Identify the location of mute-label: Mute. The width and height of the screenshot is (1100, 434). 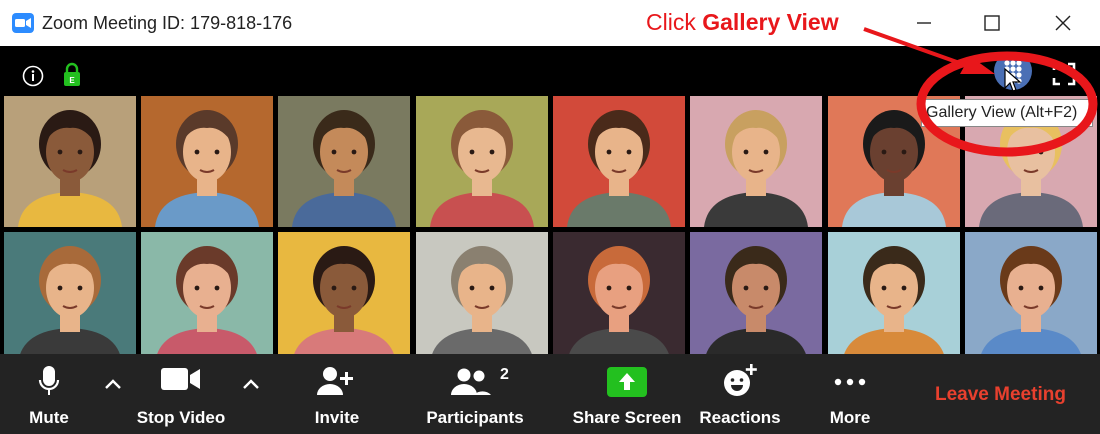
(49, 417).